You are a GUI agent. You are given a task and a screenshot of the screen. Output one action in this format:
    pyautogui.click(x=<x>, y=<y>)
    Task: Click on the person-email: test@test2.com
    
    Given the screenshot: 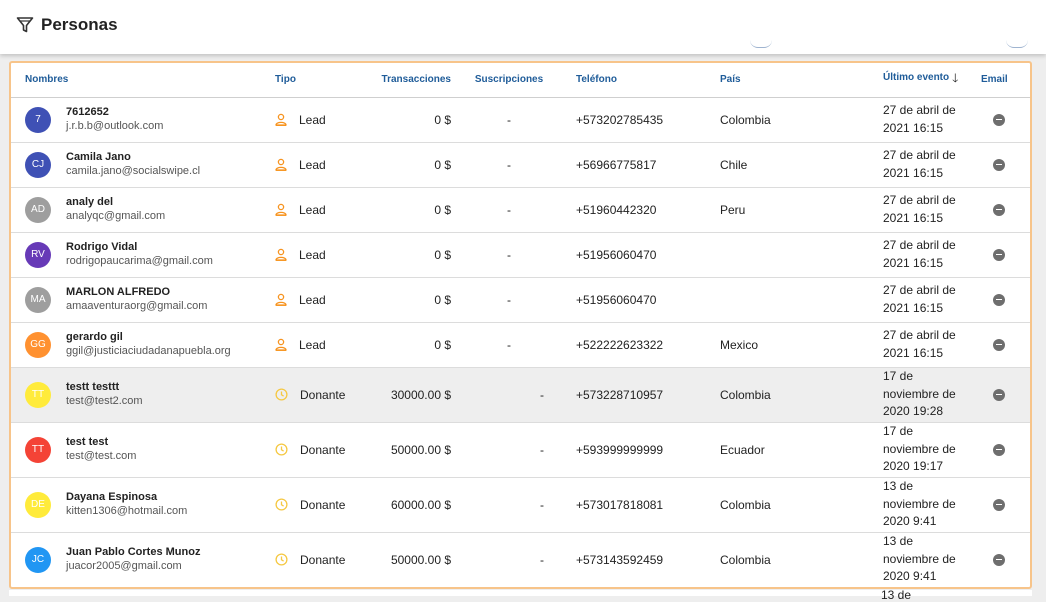 What is the action you would take?
    pyautogui.click(x=104, y=401)
    